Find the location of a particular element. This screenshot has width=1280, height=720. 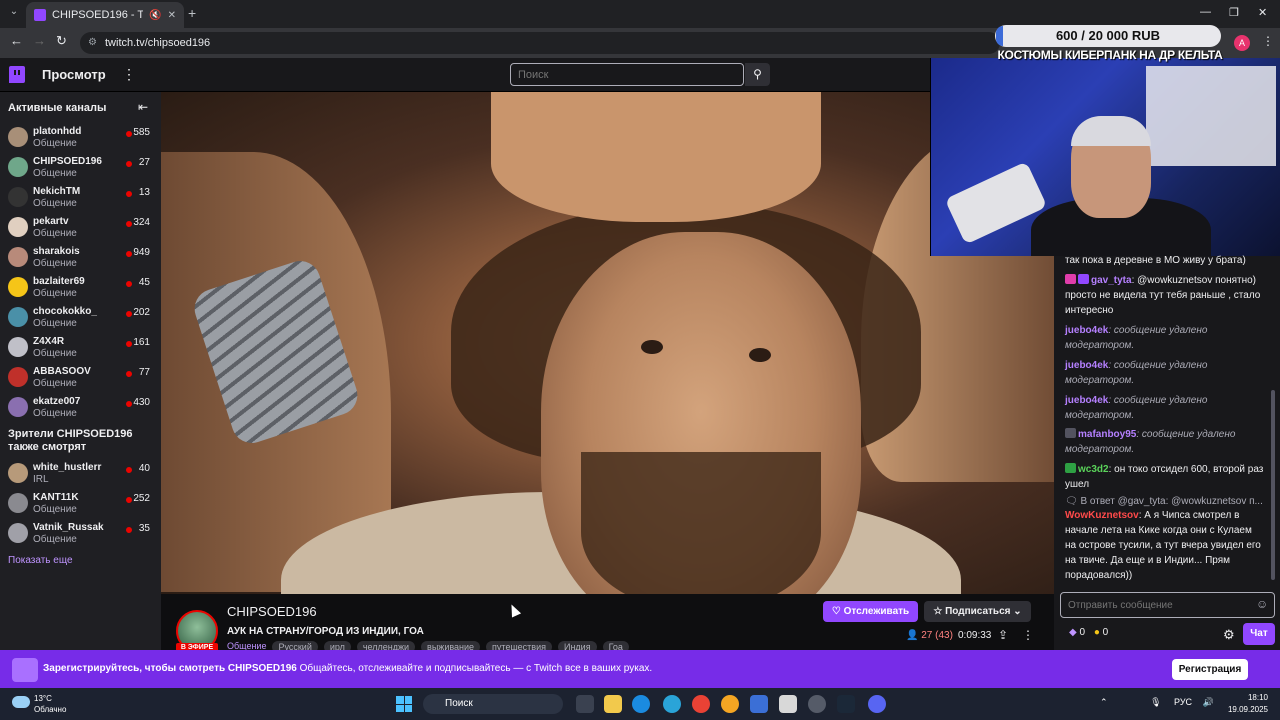

chat-username: mafanboy95 is located at coordinates (1107, 434).